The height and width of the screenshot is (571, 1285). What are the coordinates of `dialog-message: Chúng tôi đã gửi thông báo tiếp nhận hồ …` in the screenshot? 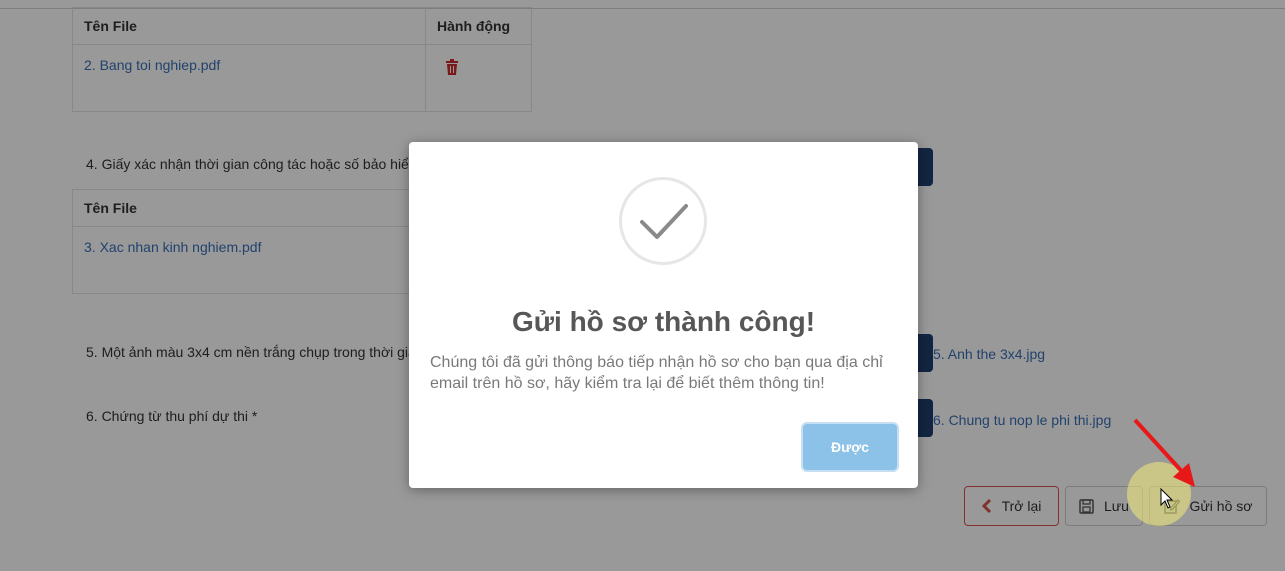 It's located at (656, 373).